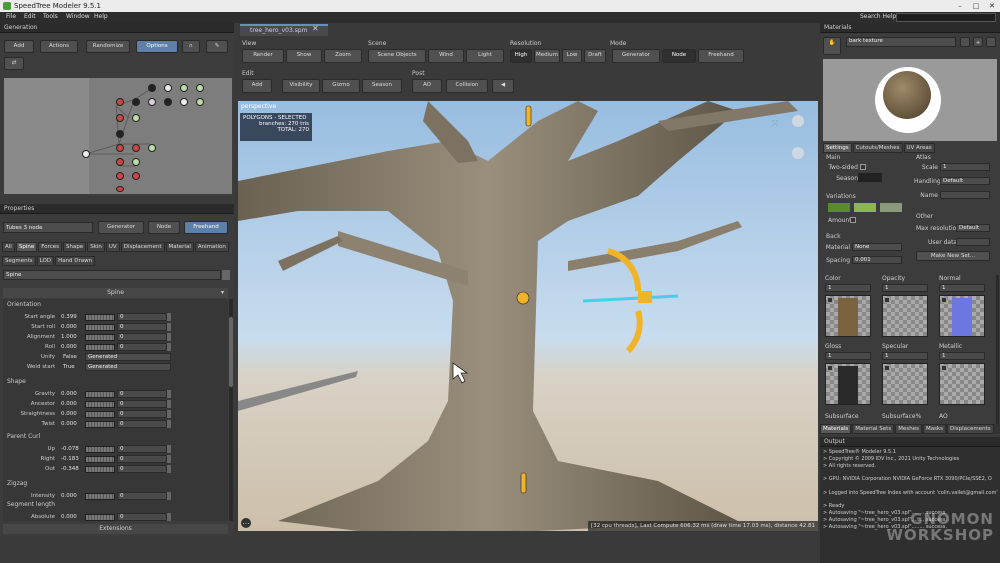  I want to click on tab-meshes: Meshes, so click(908, 429).